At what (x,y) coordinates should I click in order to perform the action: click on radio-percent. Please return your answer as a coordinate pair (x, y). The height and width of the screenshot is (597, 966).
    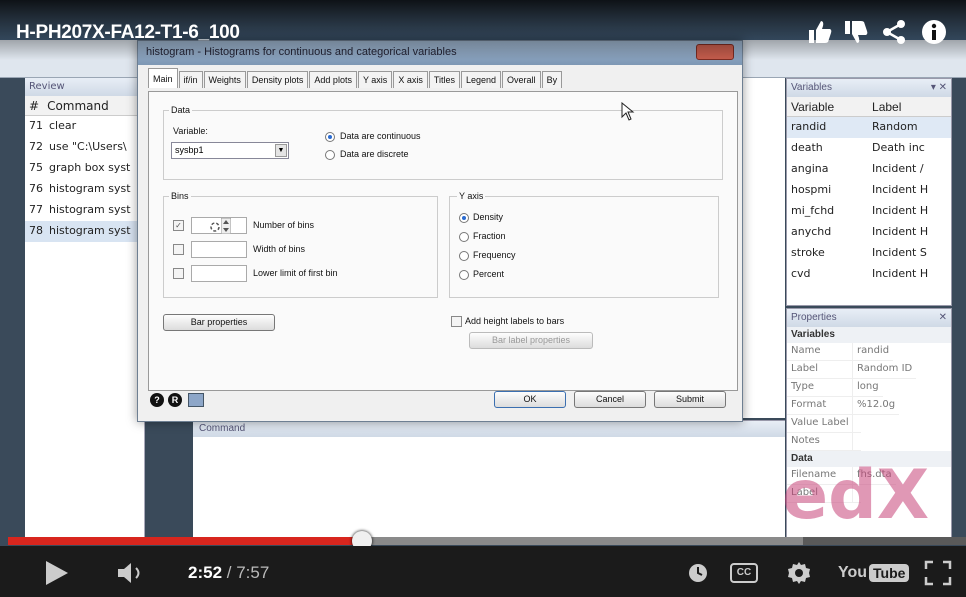
    Looking at the image, I should click on (464, 275).